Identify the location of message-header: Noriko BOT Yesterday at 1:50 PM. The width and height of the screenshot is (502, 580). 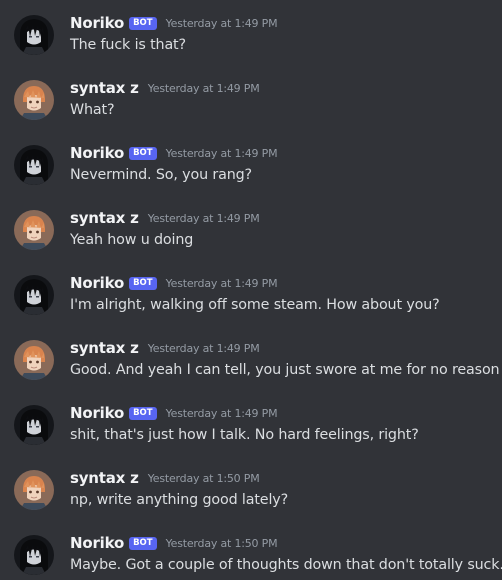
(174, 543).